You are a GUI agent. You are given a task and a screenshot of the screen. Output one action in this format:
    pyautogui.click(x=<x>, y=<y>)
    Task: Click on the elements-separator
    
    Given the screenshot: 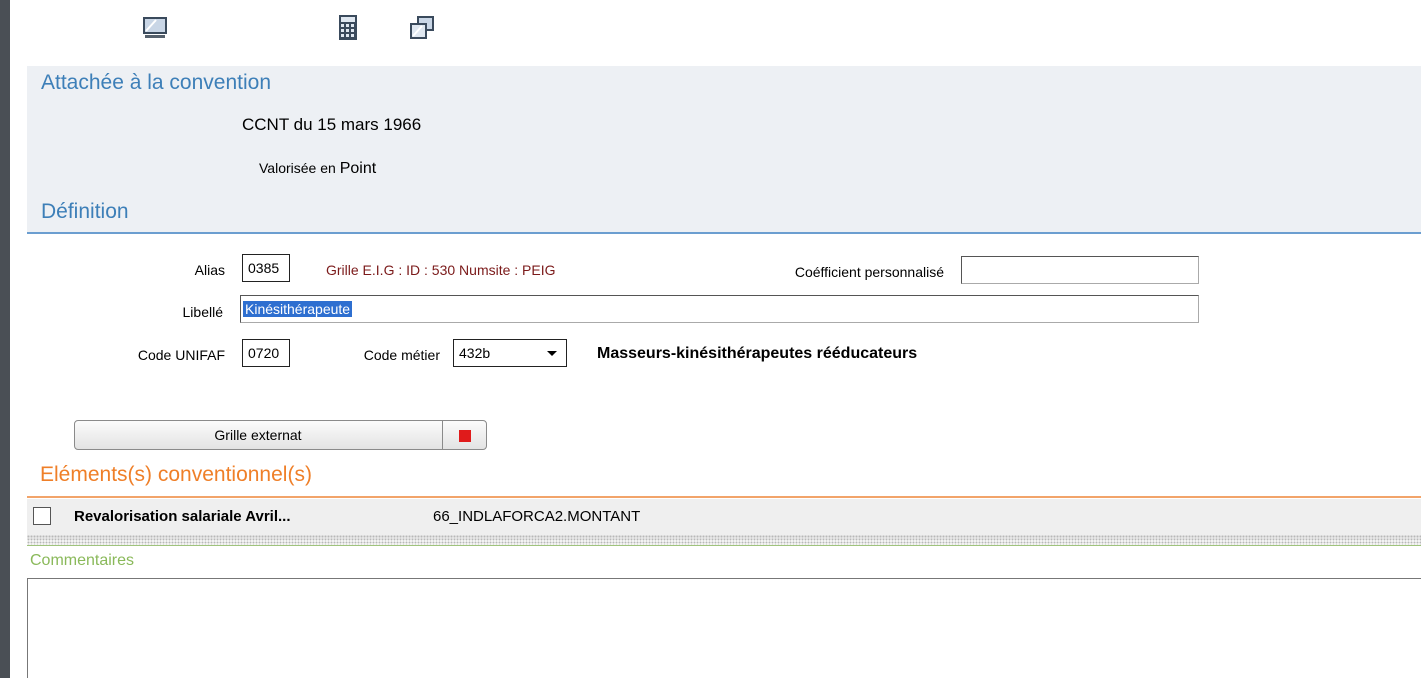 What is the action you would take?
    pyautogui.click(x=724, y=497)
    